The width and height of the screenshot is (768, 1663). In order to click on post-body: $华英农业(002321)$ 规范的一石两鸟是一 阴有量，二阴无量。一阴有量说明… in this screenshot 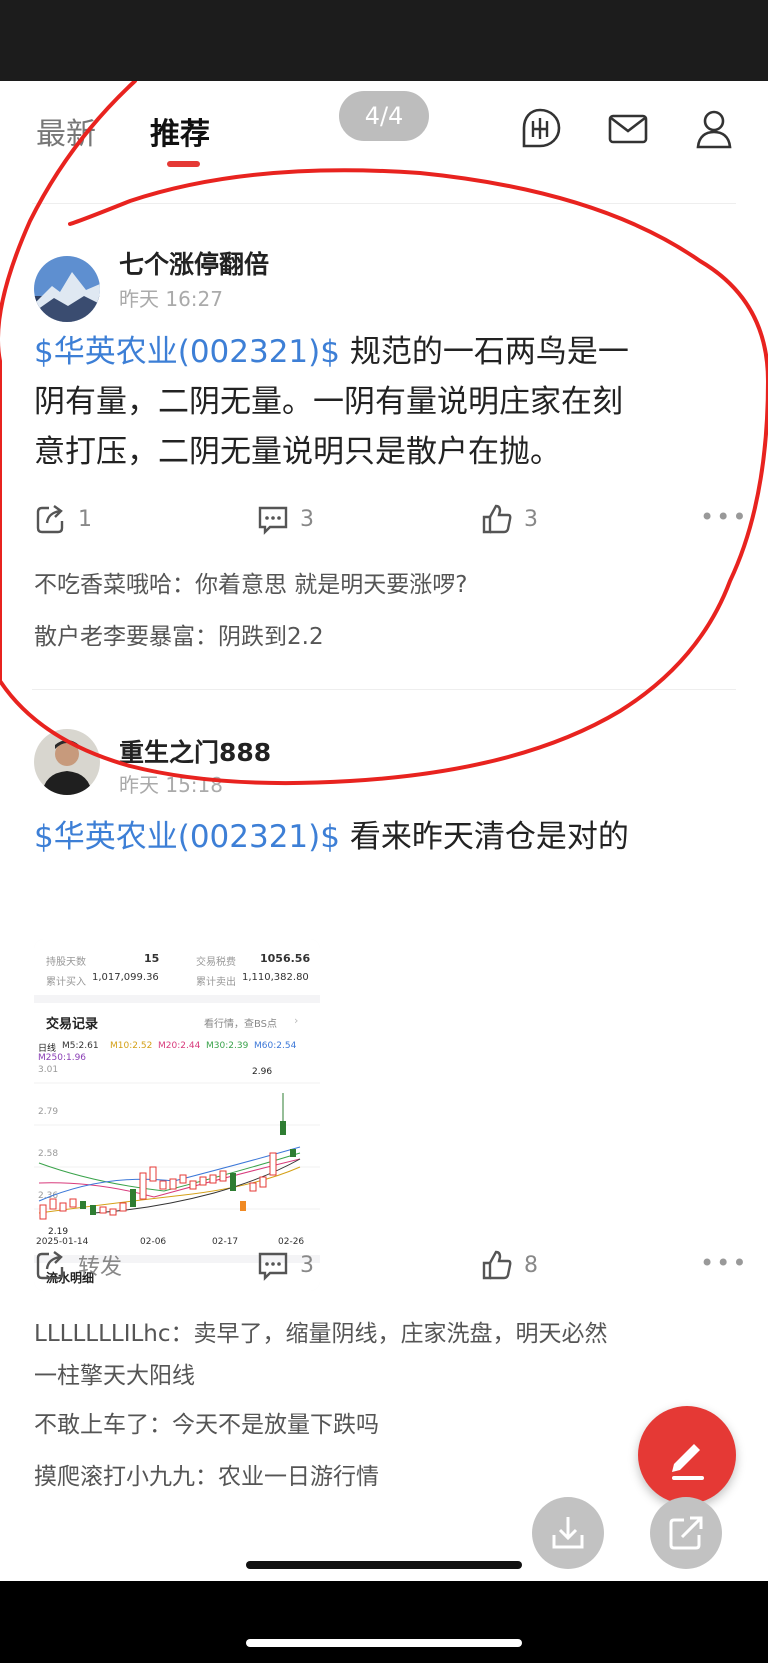, I will do `click(331, 402)`.